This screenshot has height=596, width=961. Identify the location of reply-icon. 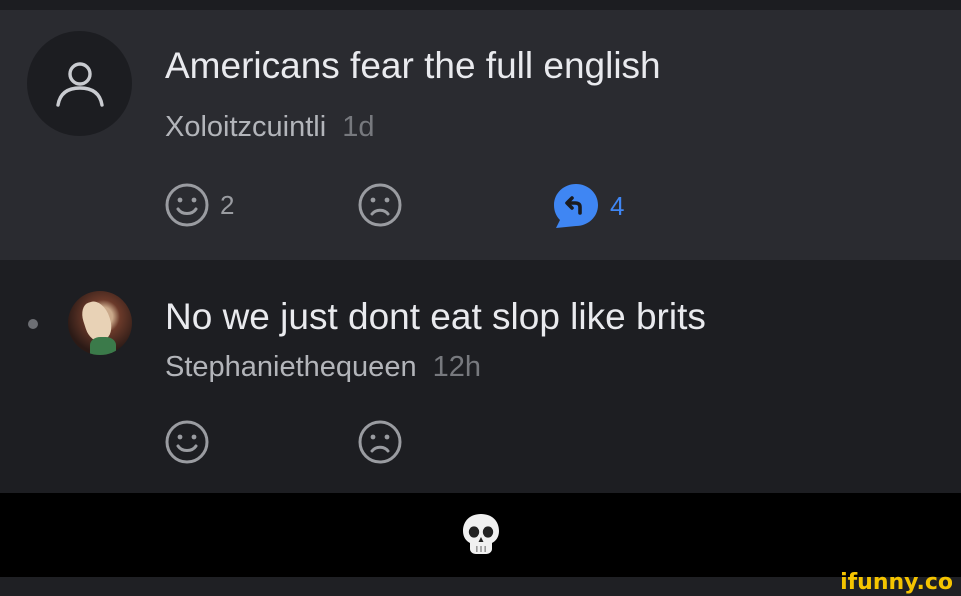
(576, 206).